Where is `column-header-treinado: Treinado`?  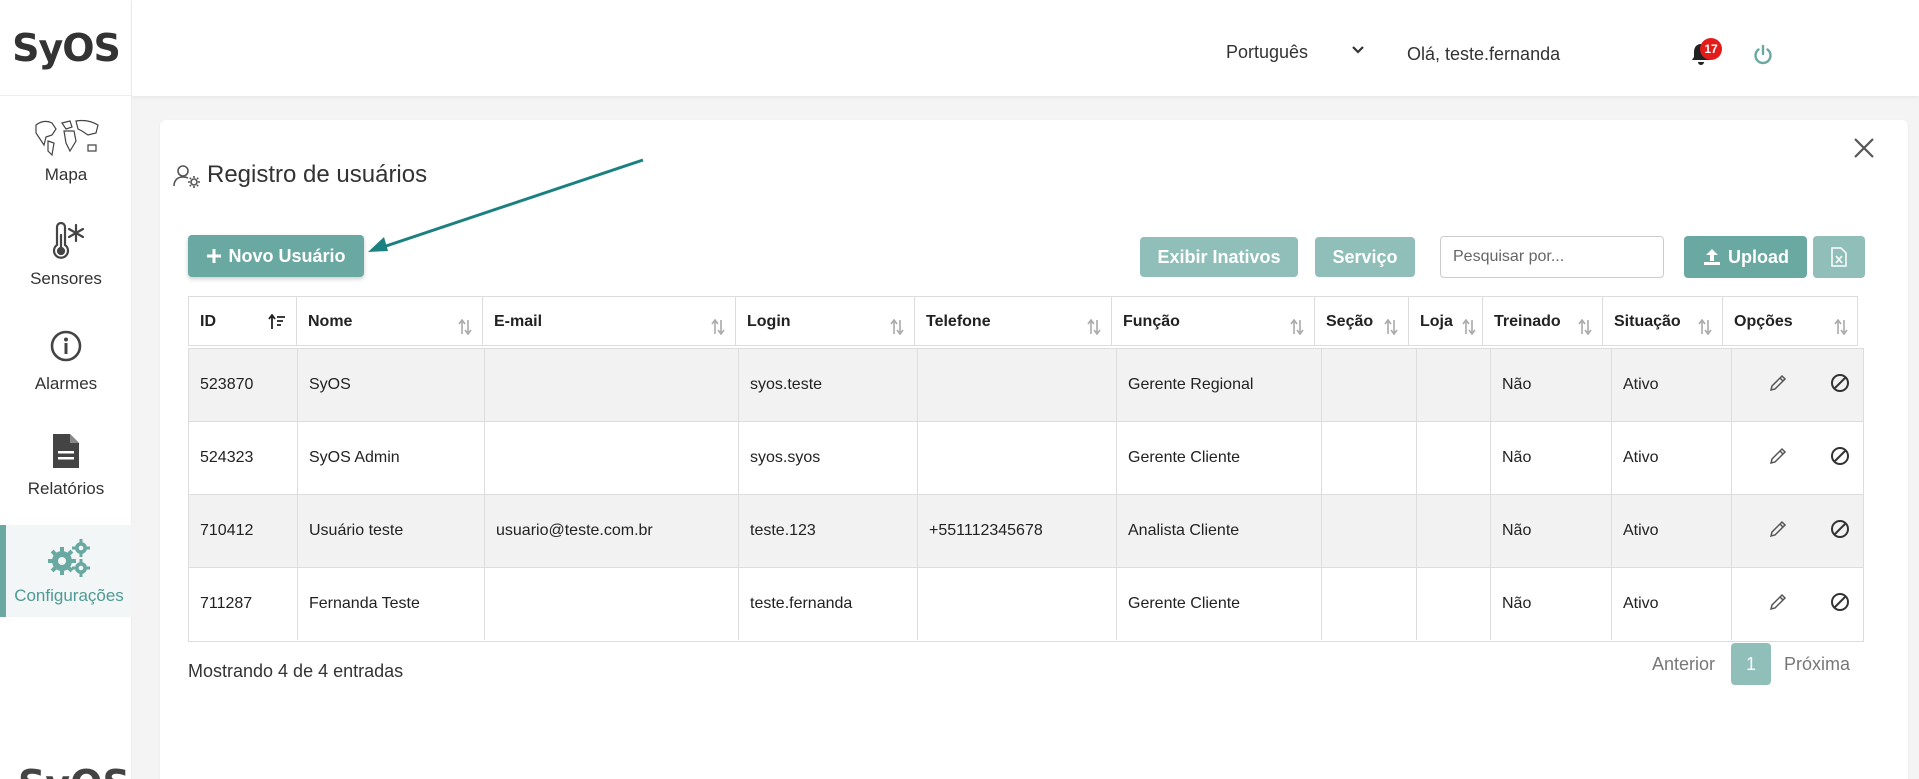 column-header-treinado: Treinado is located at coordinates (1543, 321).